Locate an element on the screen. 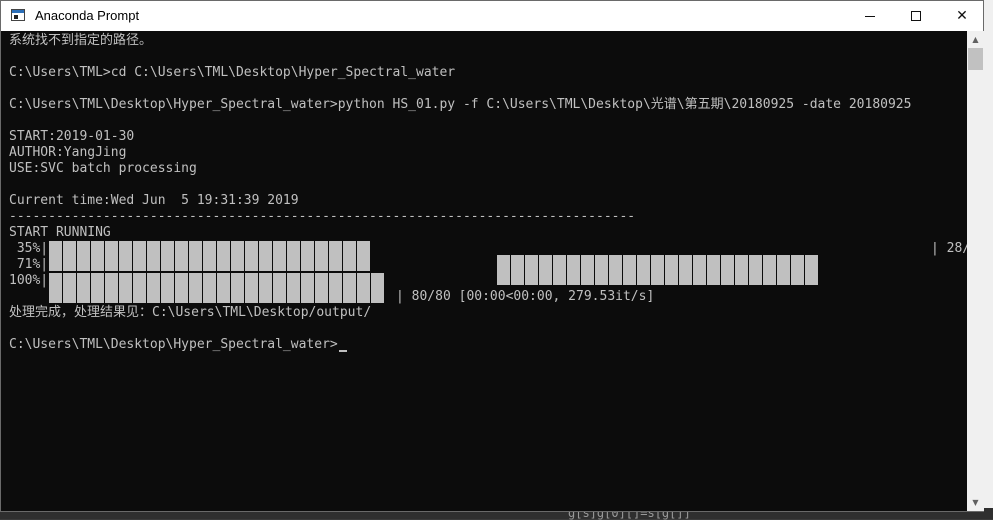  console-line: USE:SVC batch processing is located at coordinates (103, 168).